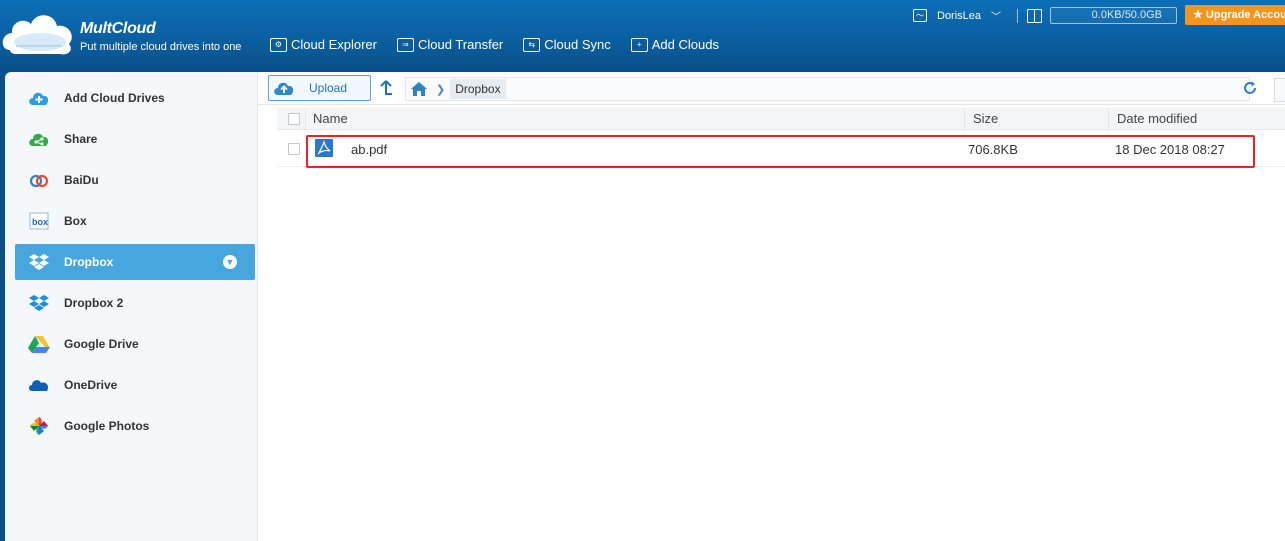 This screenshot has width=1285, height=541. I want to click on nav-cloud-transfer: ⇒ Cloud Transfer, so click(450, 44).